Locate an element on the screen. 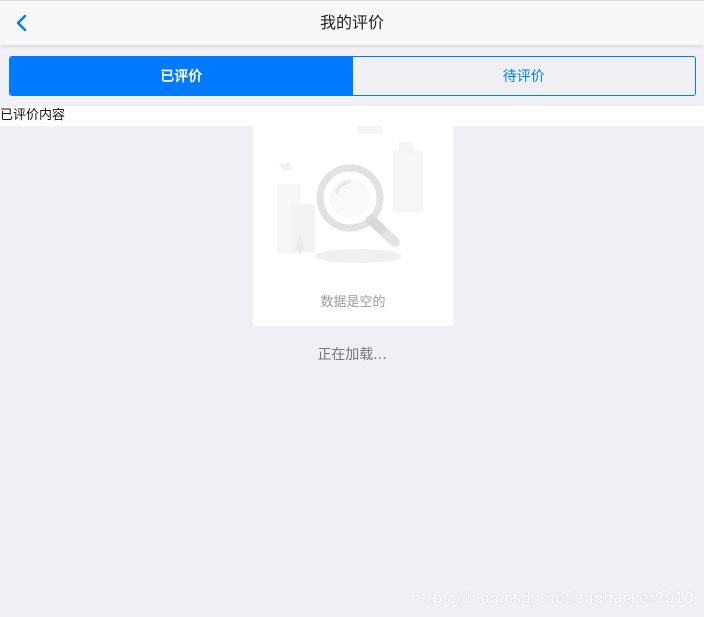 This screenshot has width=704, height=617. reviewed-content-label: 已评价内容 is located at coordinates (33, 115).